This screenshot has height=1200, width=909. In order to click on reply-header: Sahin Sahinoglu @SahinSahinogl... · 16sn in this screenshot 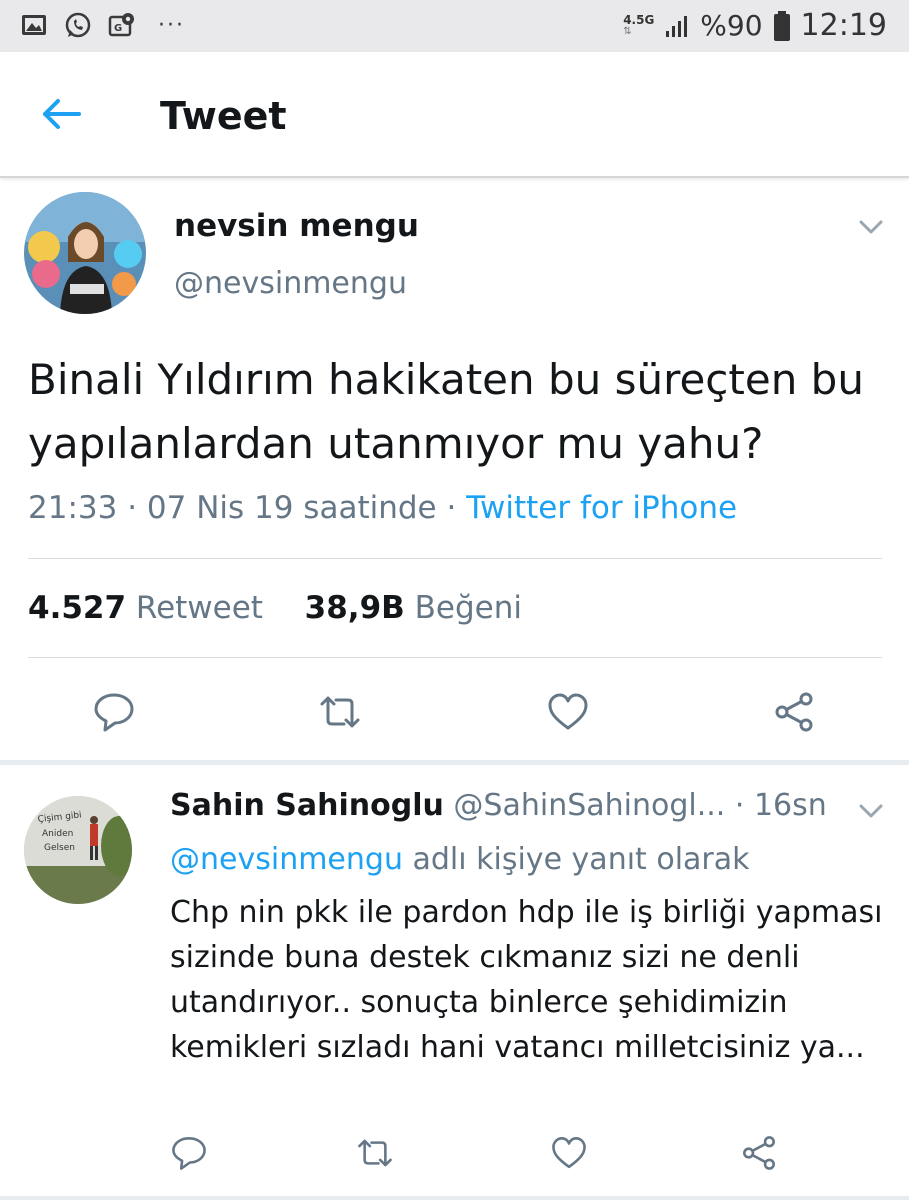, I will do `click(498, 805)`.